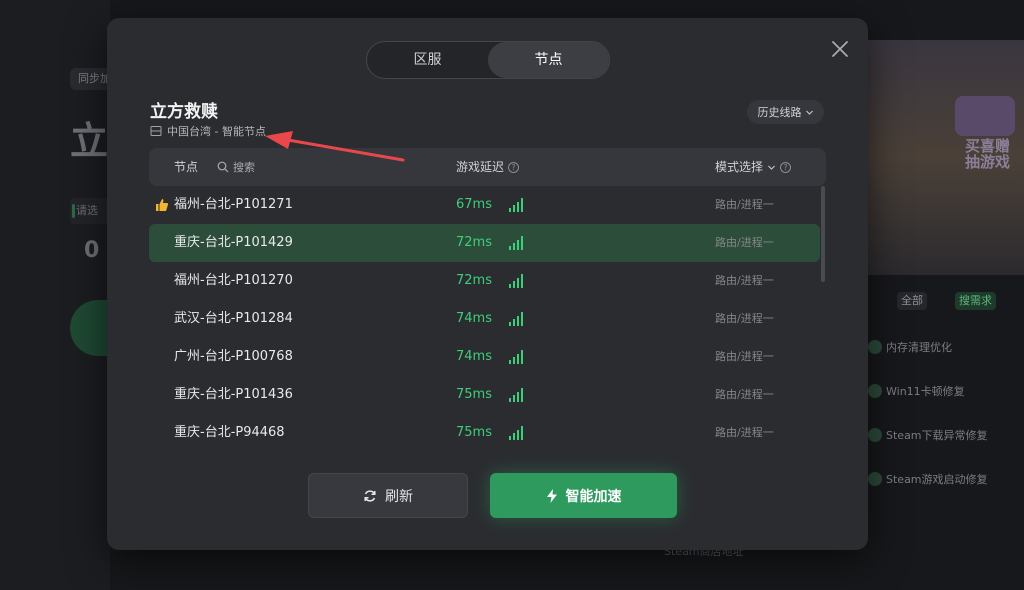 This screenshot has height=590, width=1024. I want to click on tab-group: 区服 节点, so click(488, 60).